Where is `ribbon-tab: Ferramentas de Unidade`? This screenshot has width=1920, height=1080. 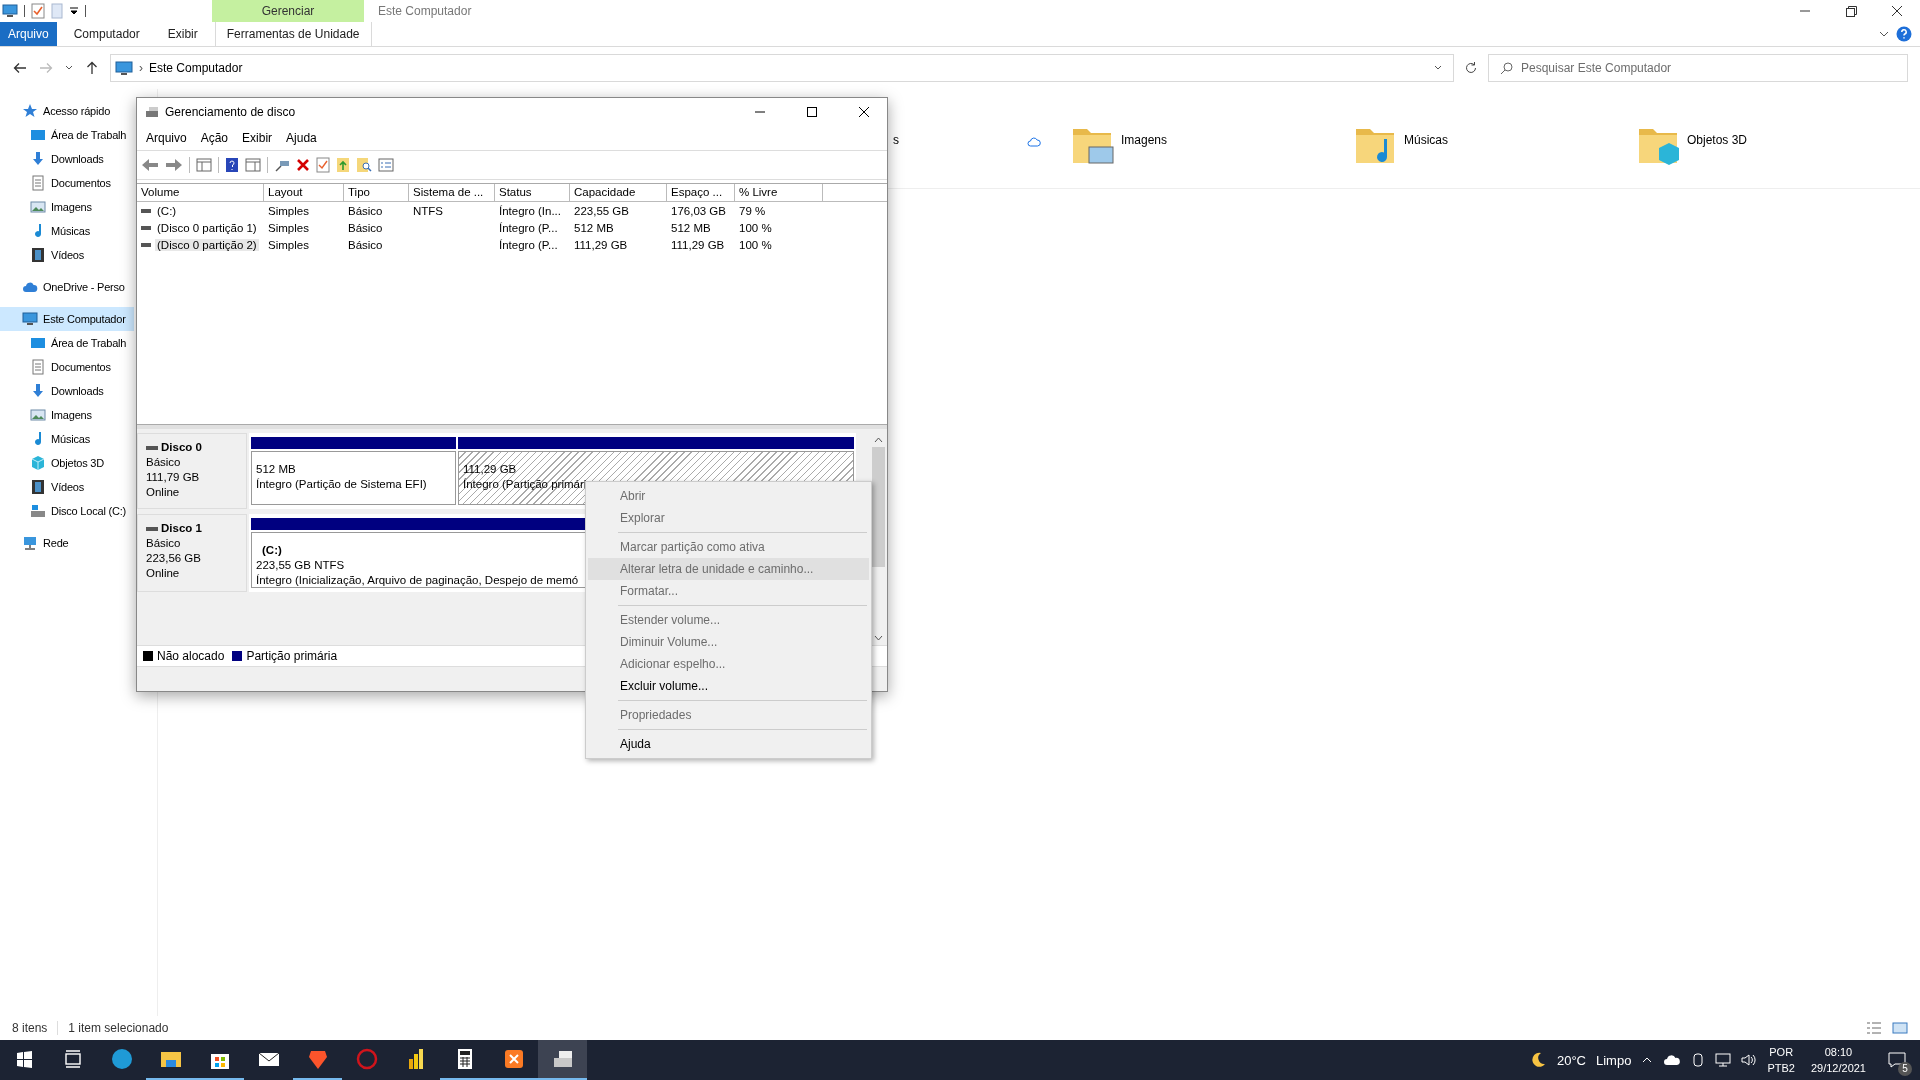 ribbon-tab: Ferramentas de Unidade is located at coordinates (293, 34).